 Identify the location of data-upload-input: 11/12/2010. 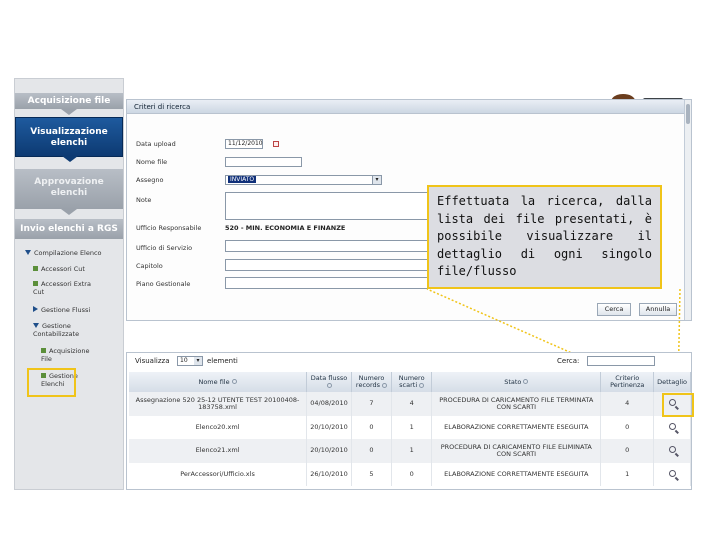
(244, 144).